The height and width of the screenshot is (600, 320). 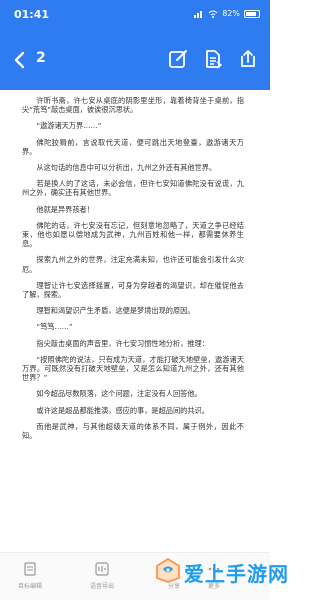 I want to click on watermark: 爱上手游网, so click(x=221, y=572).